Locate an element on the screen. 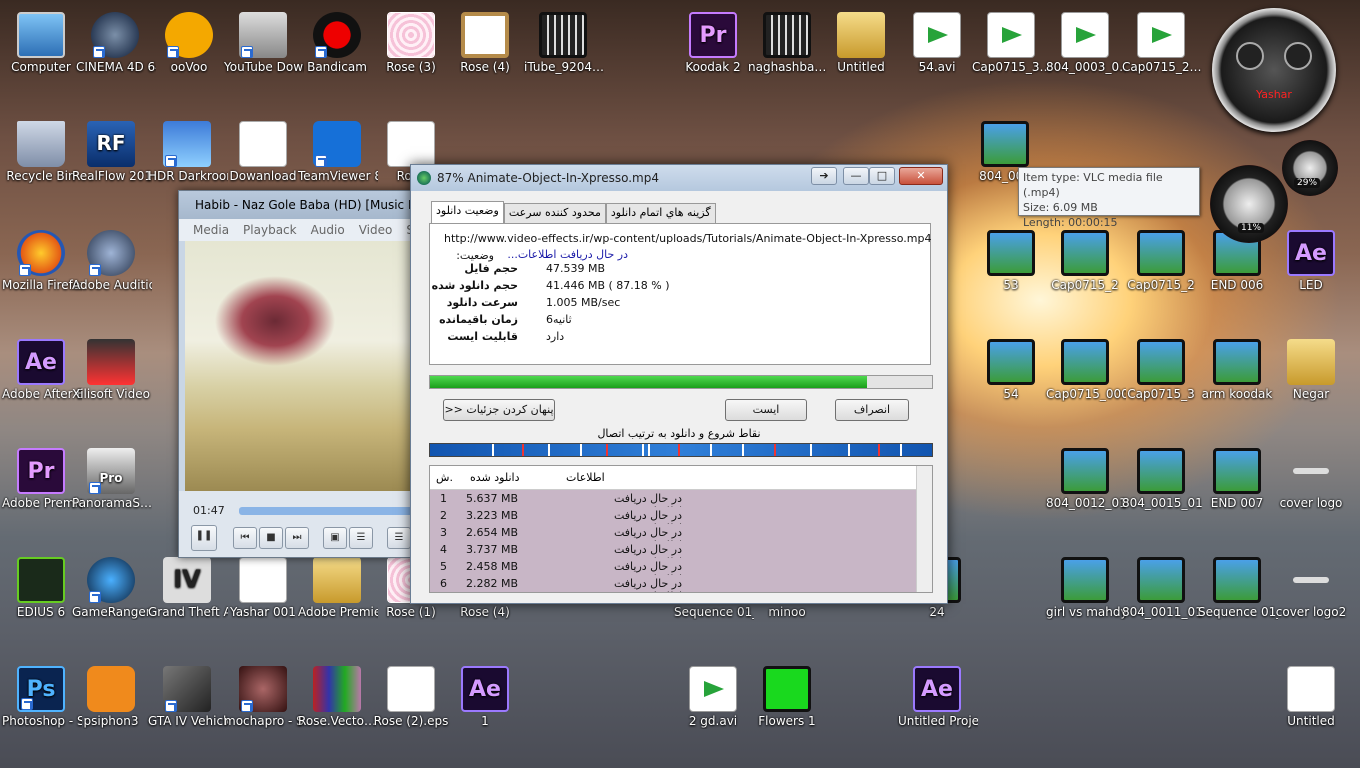 The image size is (1360, 768). desktop-icon: Rose (4) is located at coordinates (485, 60).